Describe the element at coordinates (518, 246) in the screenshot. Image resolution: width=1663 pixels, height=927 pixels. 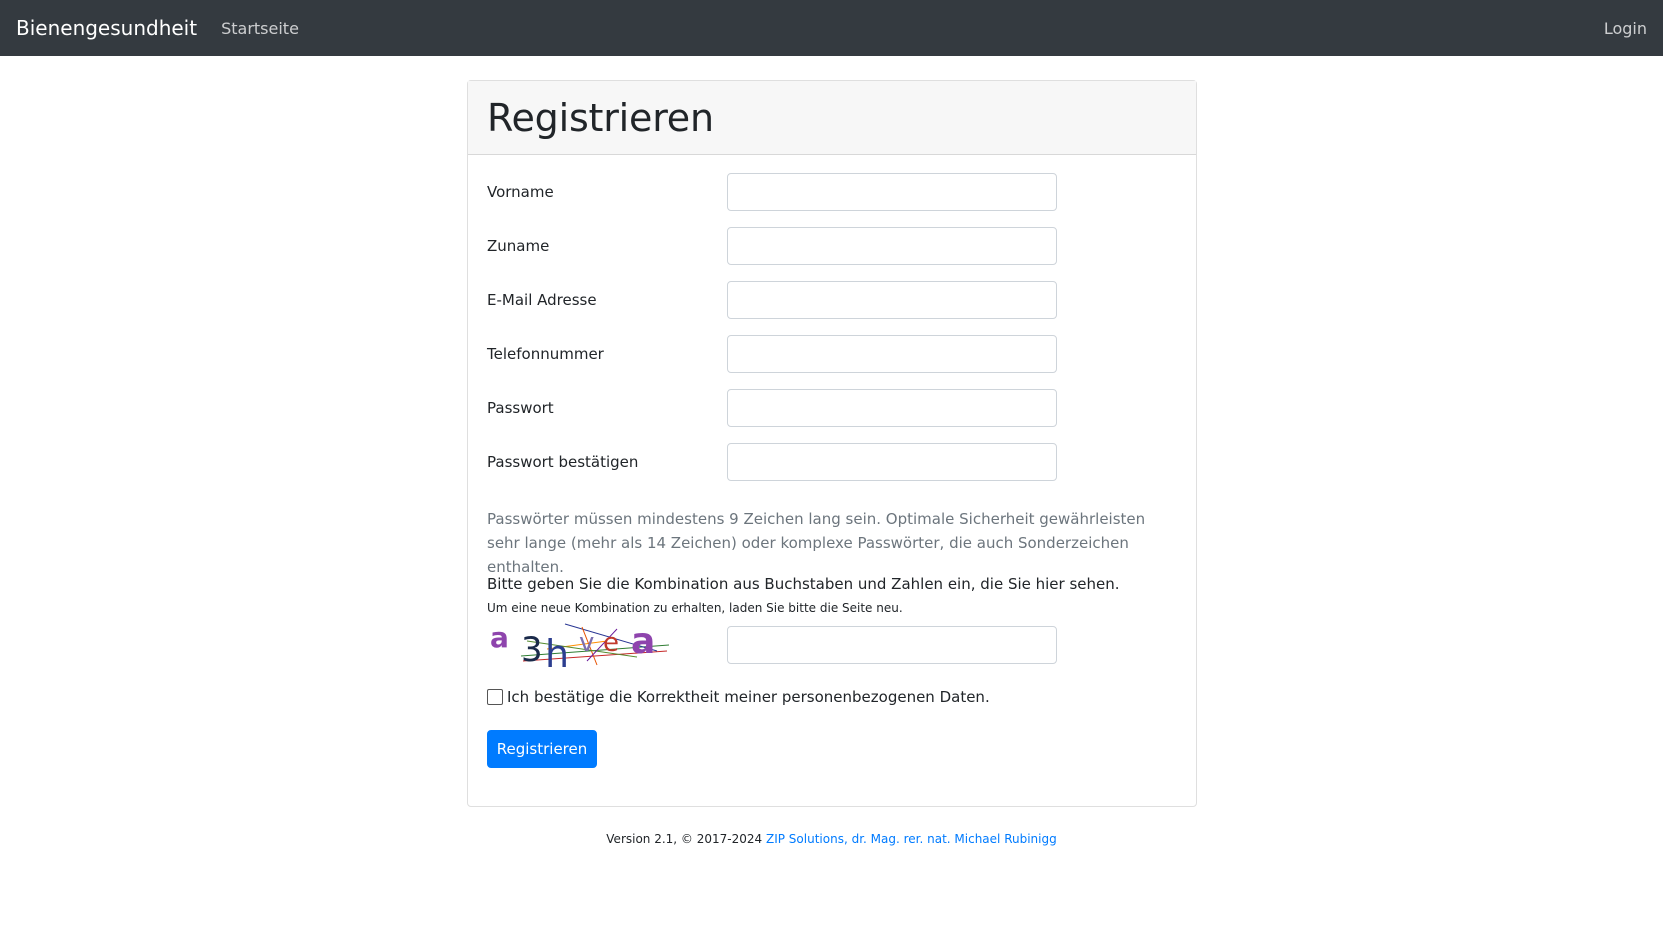
I see `zuname-label: Zuname` at that location.